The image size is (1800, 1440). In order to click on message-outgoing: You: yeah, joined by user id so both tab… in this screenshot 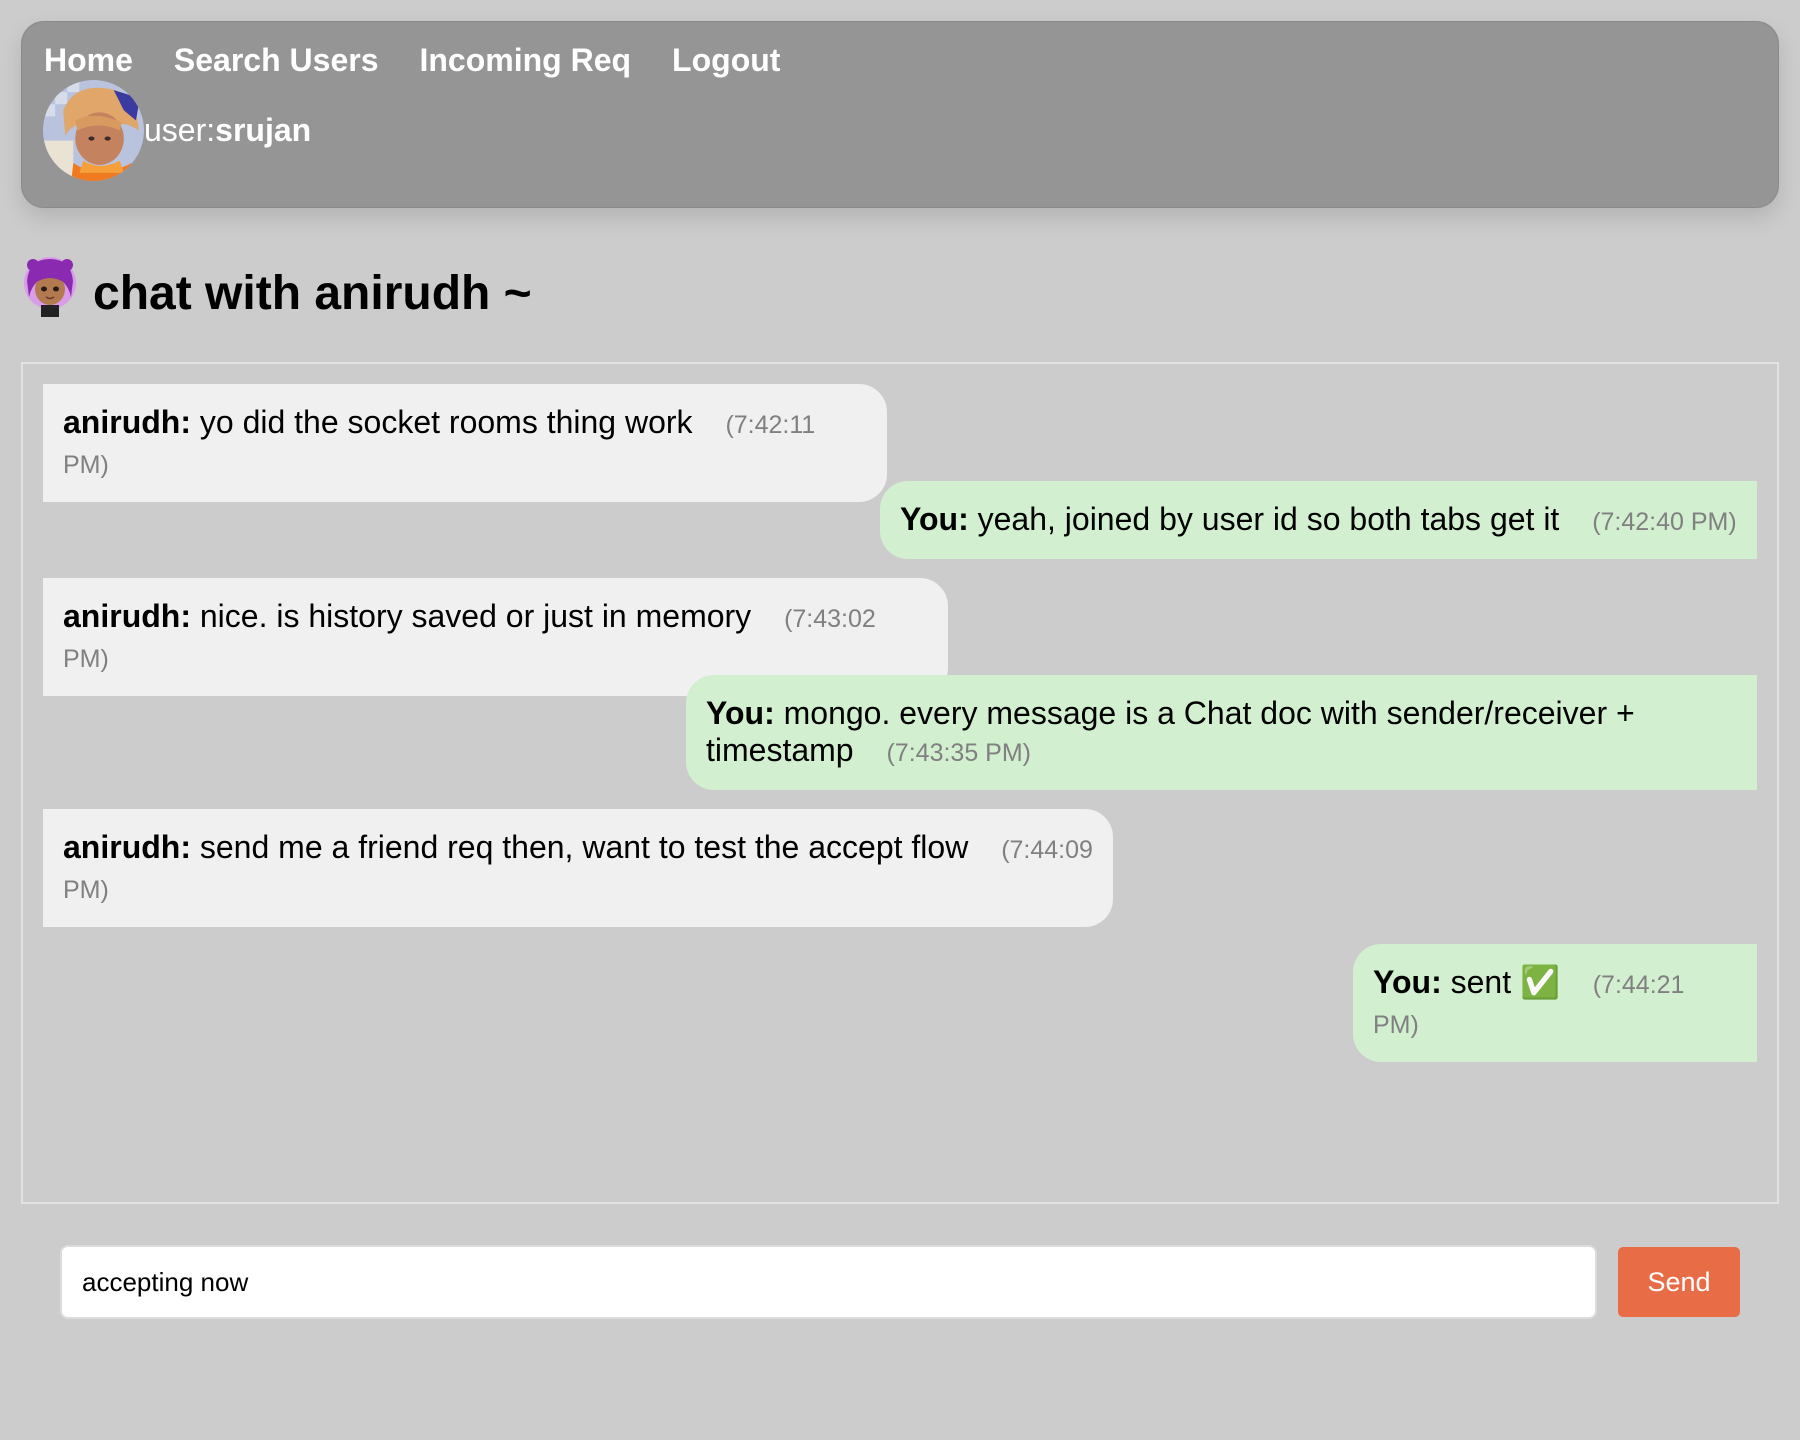, I will do `click(1318, 520)`.